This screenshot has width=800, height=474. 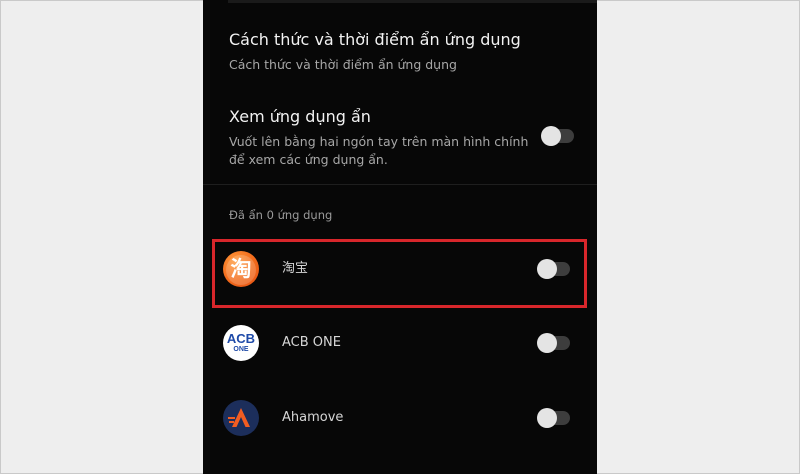 I want to click on app-row-ahamove: Ahamove, so click(x=400, y=418).